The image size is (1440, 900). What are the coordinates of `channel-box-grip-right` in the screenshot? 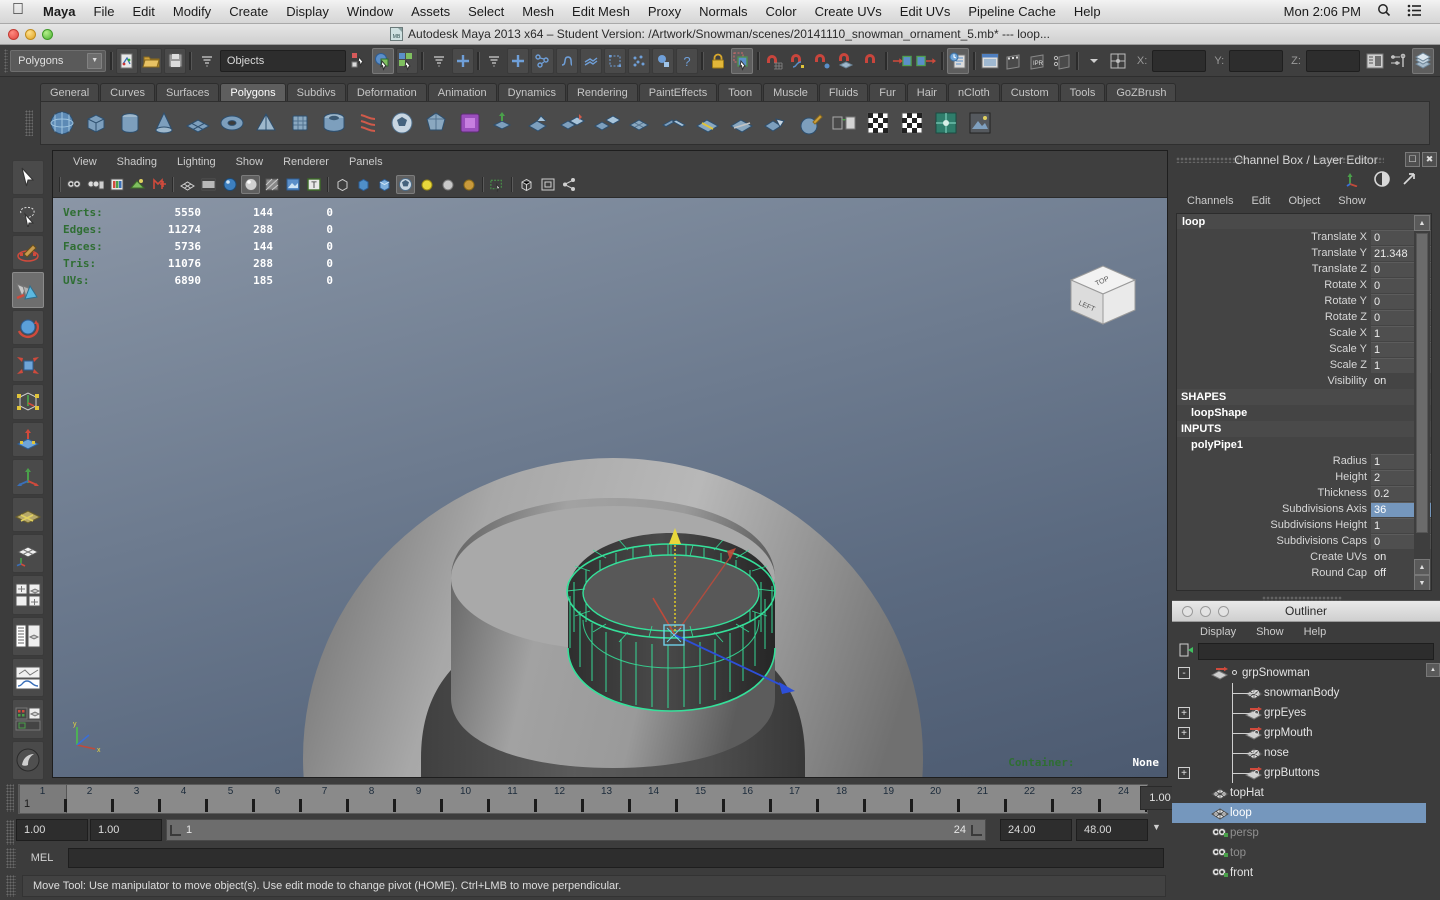 It's located at (1349, 160).